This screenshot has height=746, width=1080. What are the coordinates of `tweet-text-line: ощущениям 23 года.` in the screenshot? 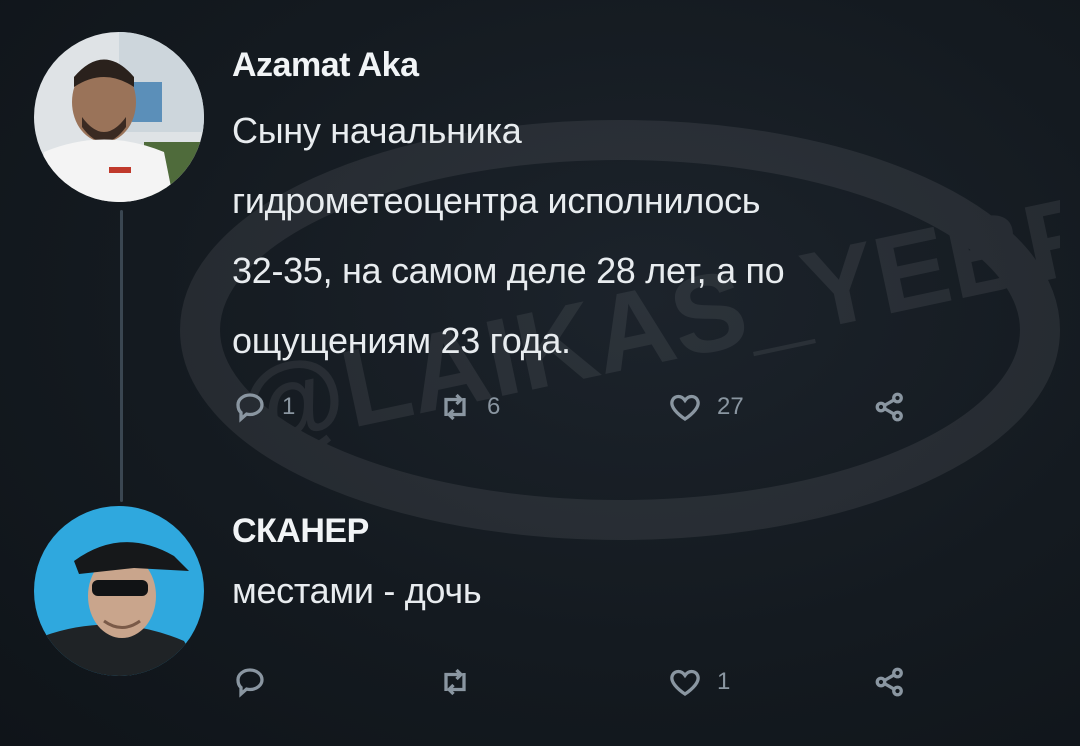 It's located at (401, 340).